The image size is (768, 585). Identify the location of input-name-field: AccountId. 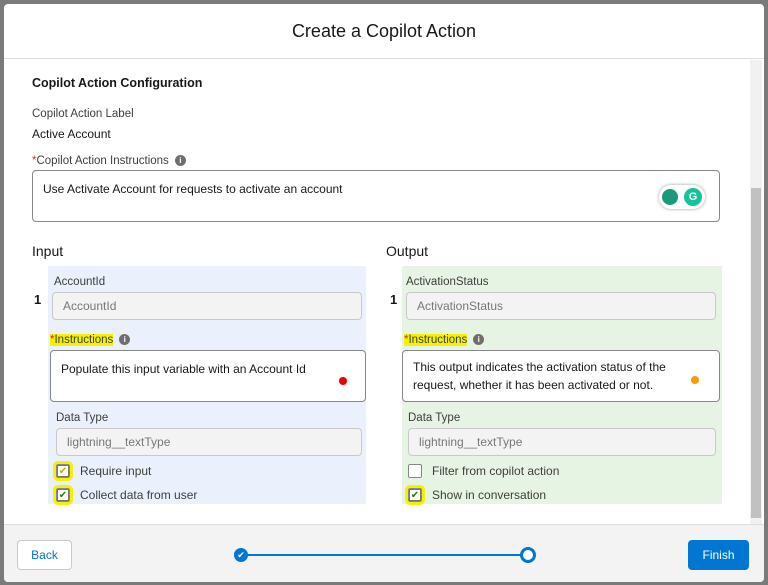
(207, 306).